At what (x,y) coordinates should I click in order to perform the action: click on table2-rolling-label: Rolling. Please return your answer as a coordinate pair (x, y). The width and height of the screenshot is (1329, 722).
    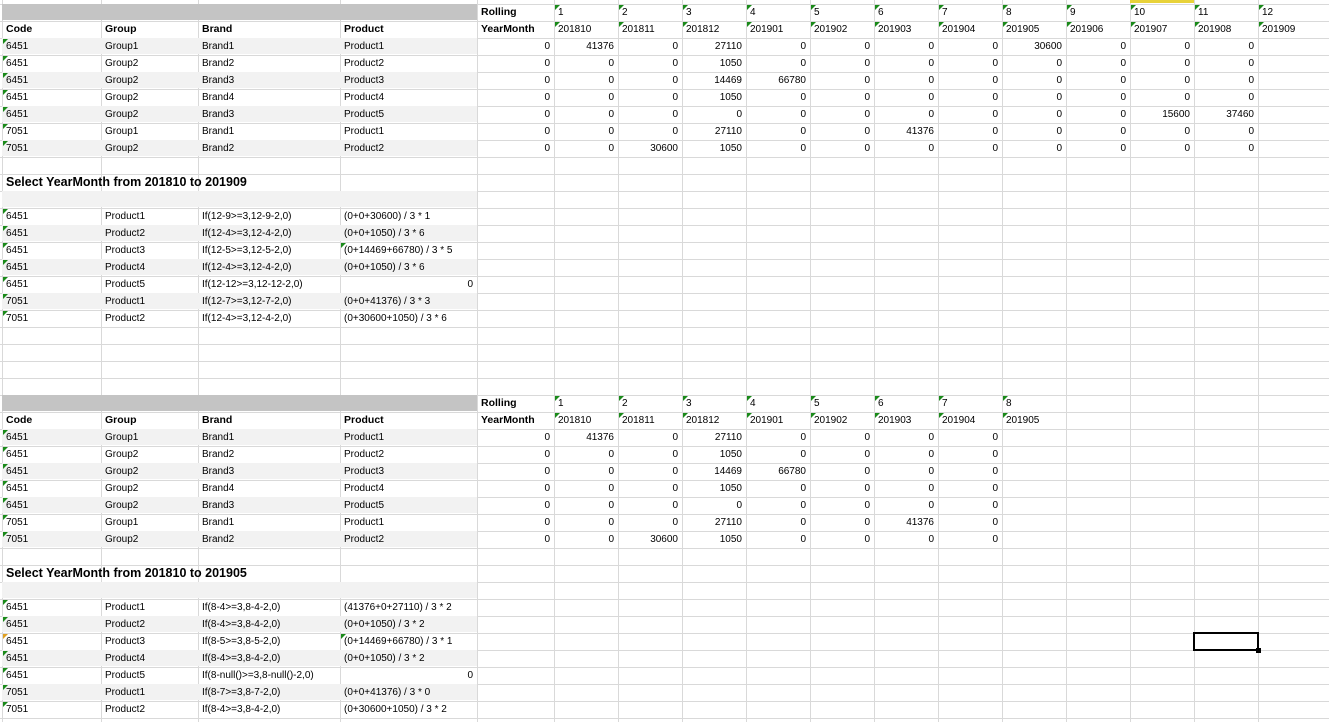
    Looking at the image, I should click on (516, 403).